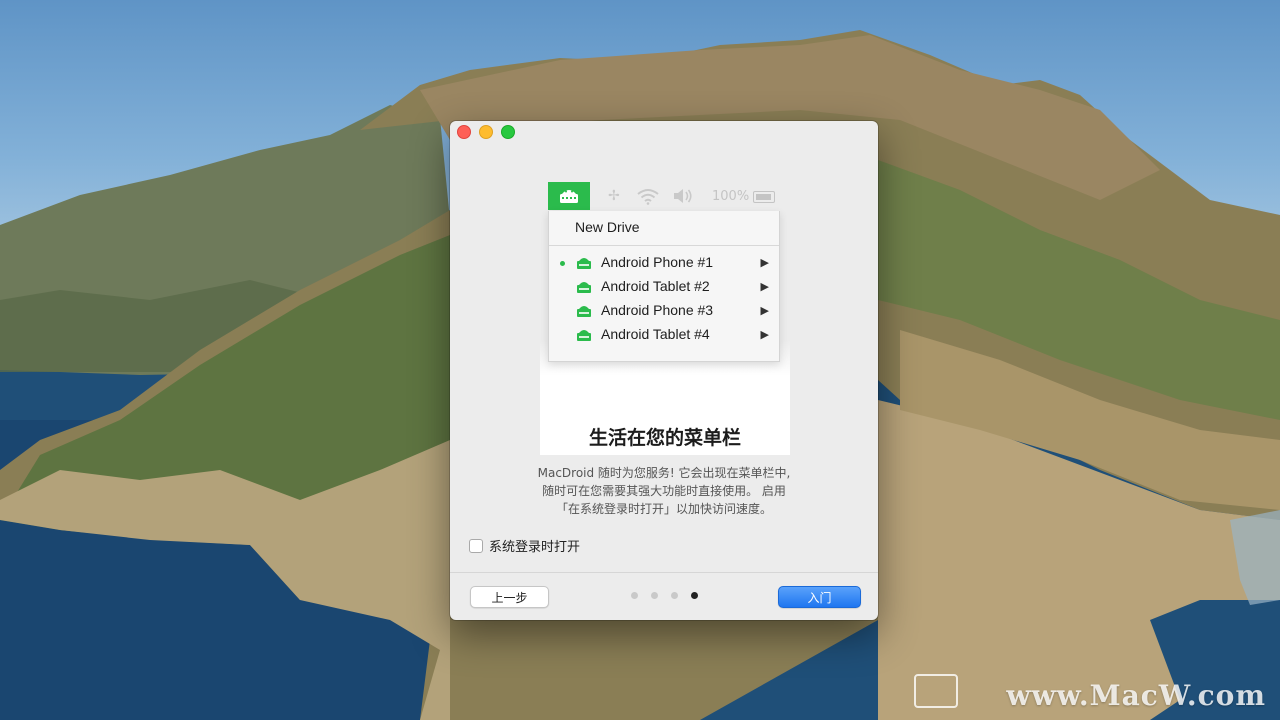  What do you see at coordinates (614, 196) in the screenshot?
I see `bluetooth-icon: ✢` at bounding box center [614, 196].